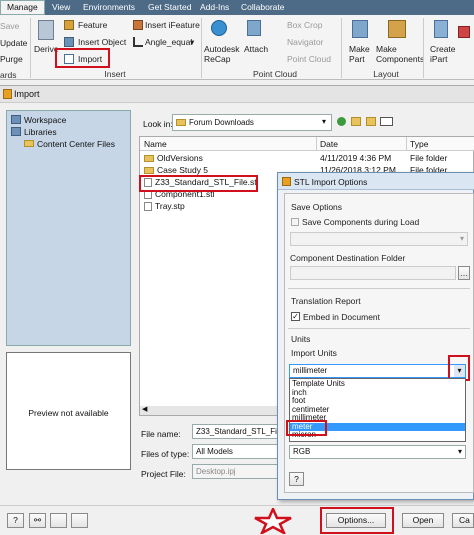  What do you see at coordinates (11, 59) in the screenshot?
I see `purge-button: Purge` at bounding box center [11, 59].